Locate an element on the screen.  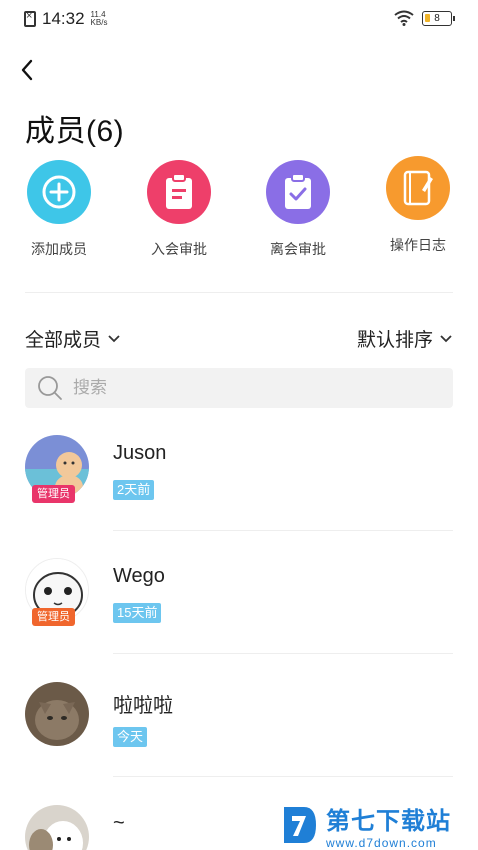
search-icon is located at coordinates (50, 388).